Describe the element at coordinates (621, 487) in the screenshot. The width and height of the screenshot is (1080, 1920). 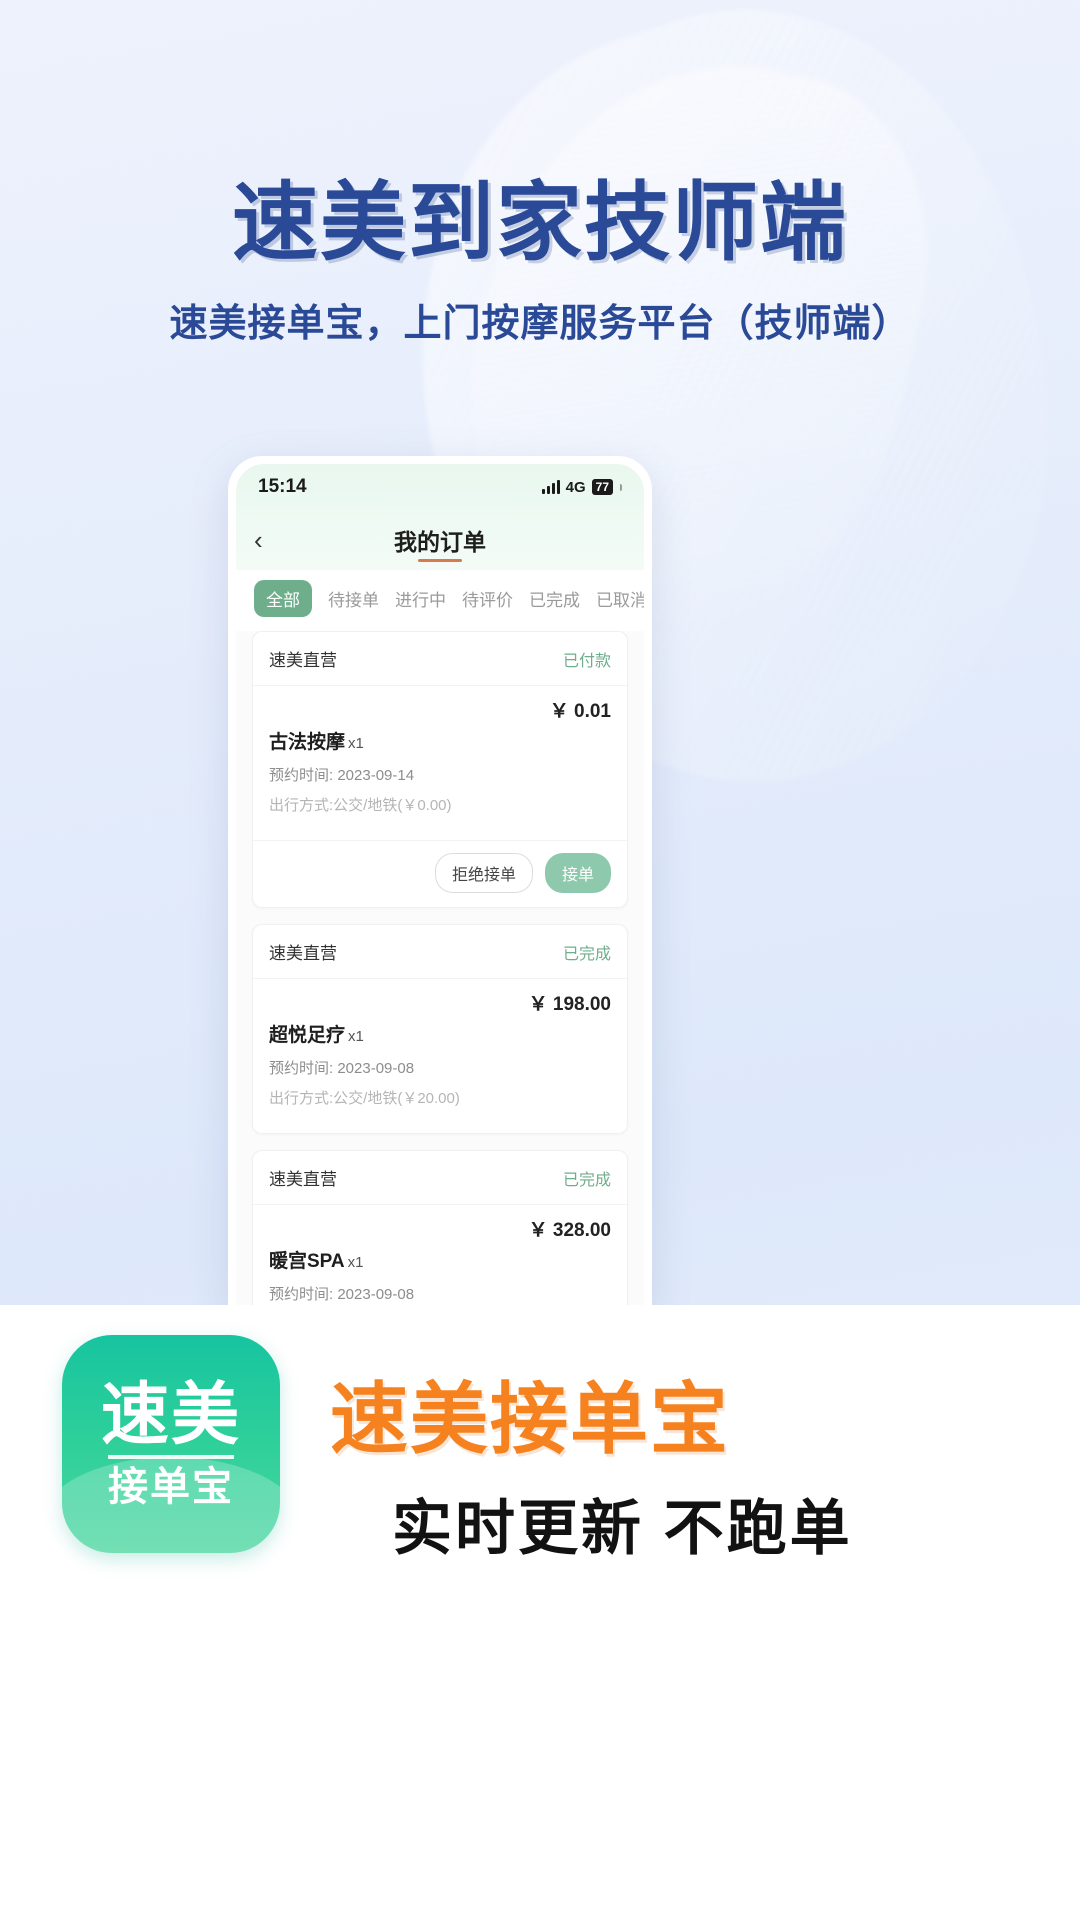
I see `battery-tip` at that location.